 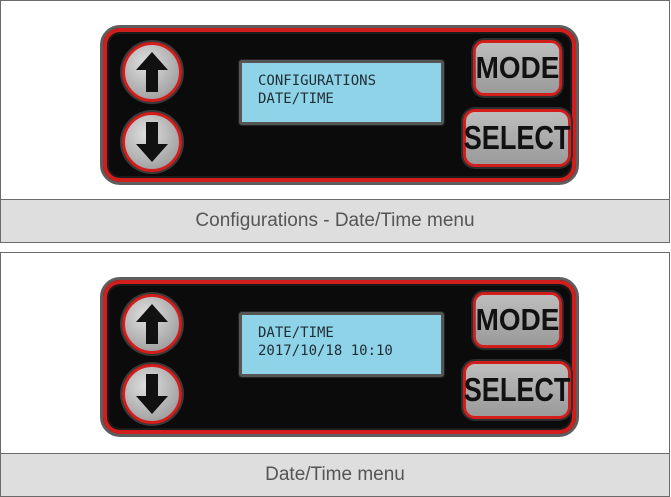 What do you see at coordinates (296, 333) in the screenshot?
I see `lcd-line-1: DATE/TIME` at bounding box center [296, 333].